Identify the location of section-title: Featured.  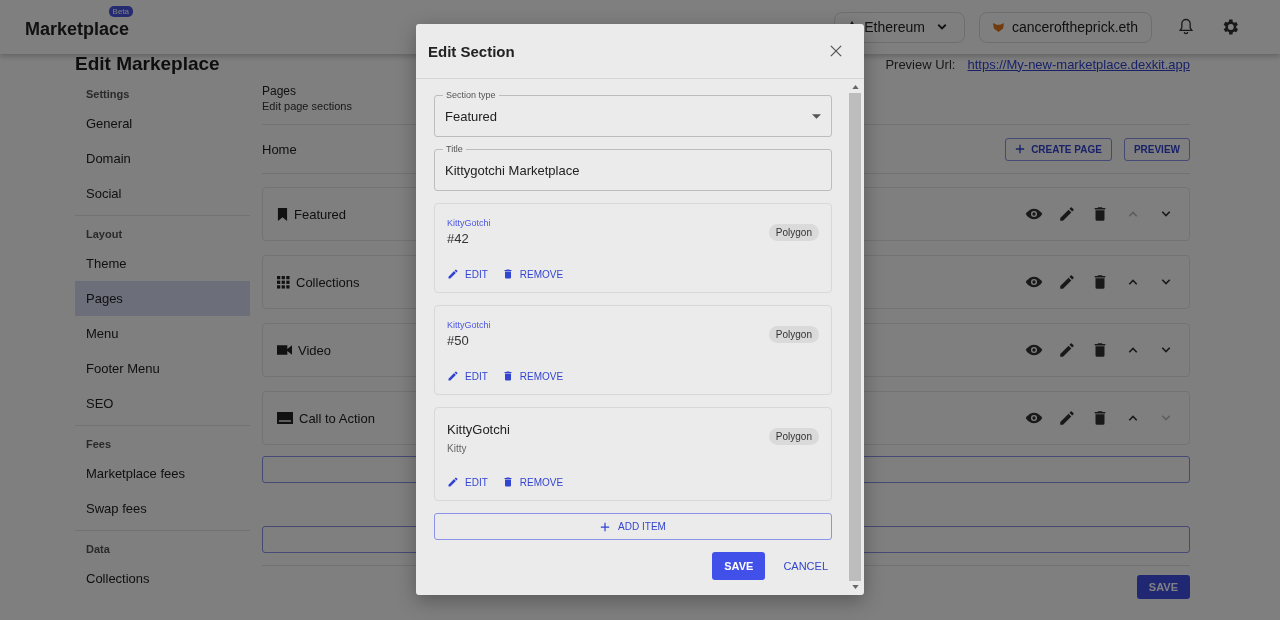
(320, 214).